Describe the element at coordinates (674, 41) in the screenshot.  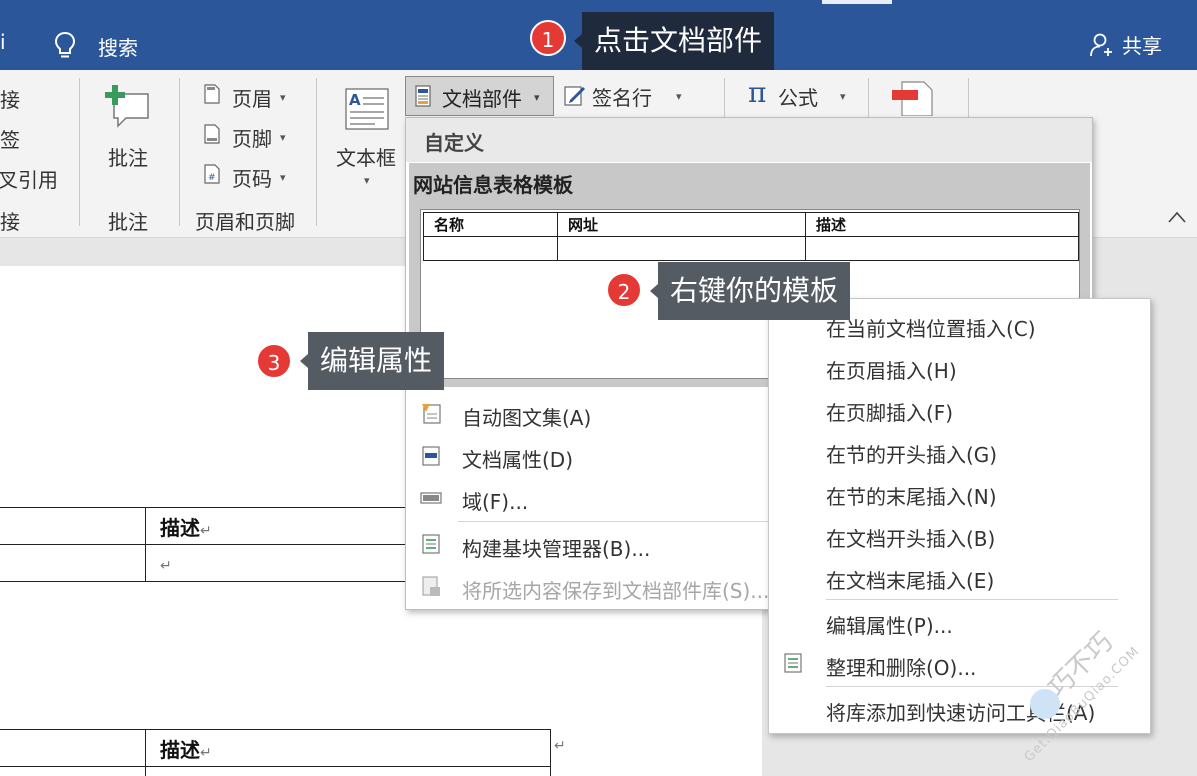
I see `callout-click-quick-parts: 点击文档部件` at that location.